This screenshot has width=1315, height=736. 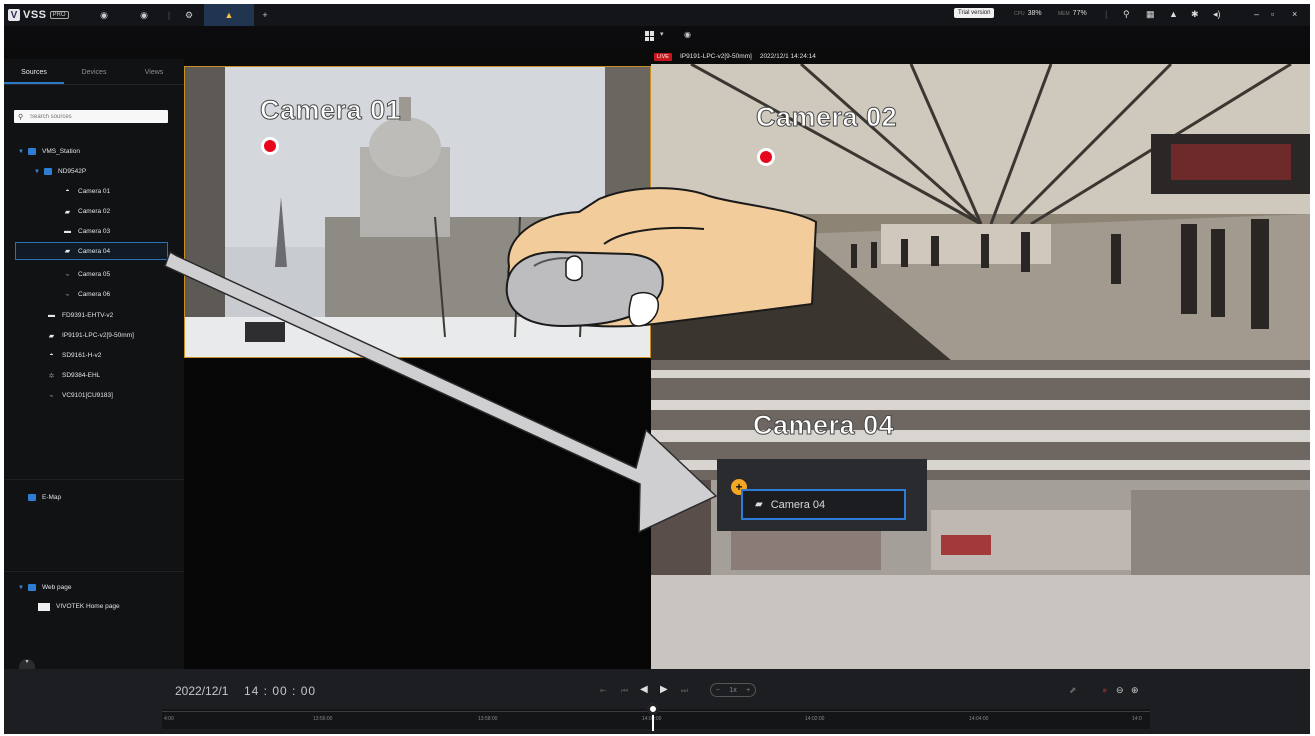 I want to click on zoom-out-icon: ⊖, so click(x=1120, y=690).